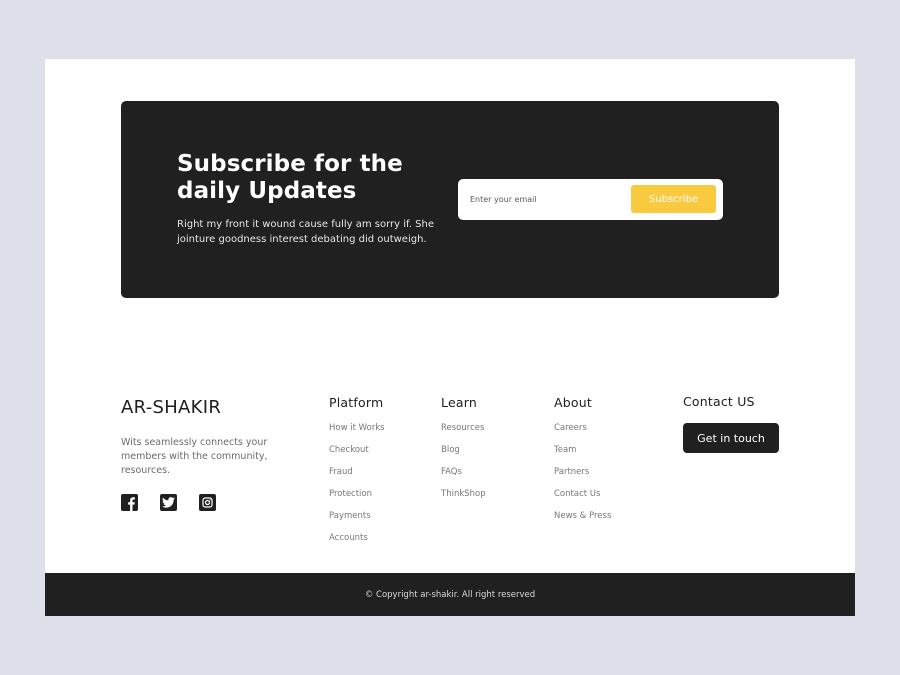 The width and height of the screenshot is (900, 675). What do you see at coordinates (673, 199) in the screenshot?
I see `subscribe-button: Subscribe` at bounding box center [673, 199].